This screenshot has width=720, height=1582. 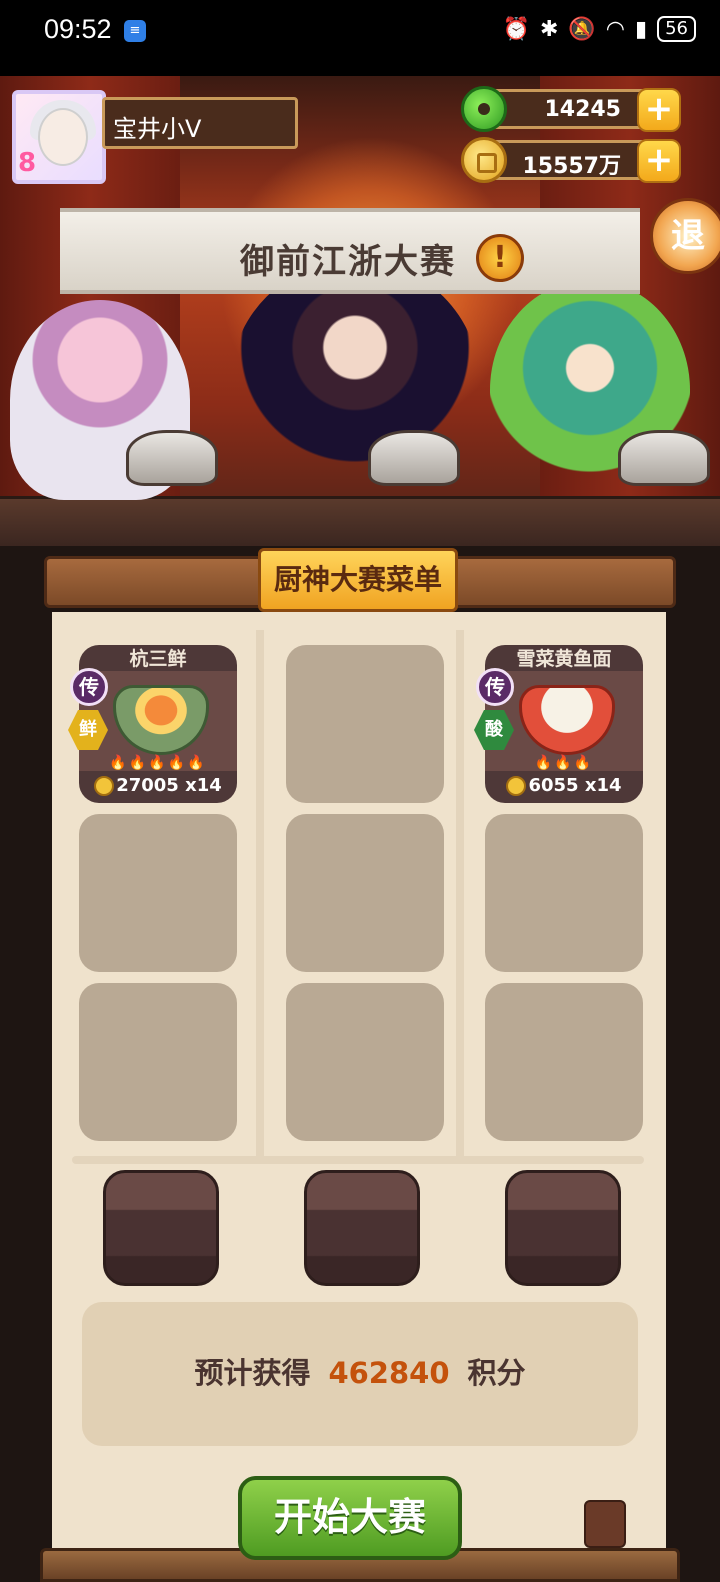 What do you see at coordinates (582, 29) in the screenshot?
I see `mute-icon: 🔕` at bounding box center [582, 29].